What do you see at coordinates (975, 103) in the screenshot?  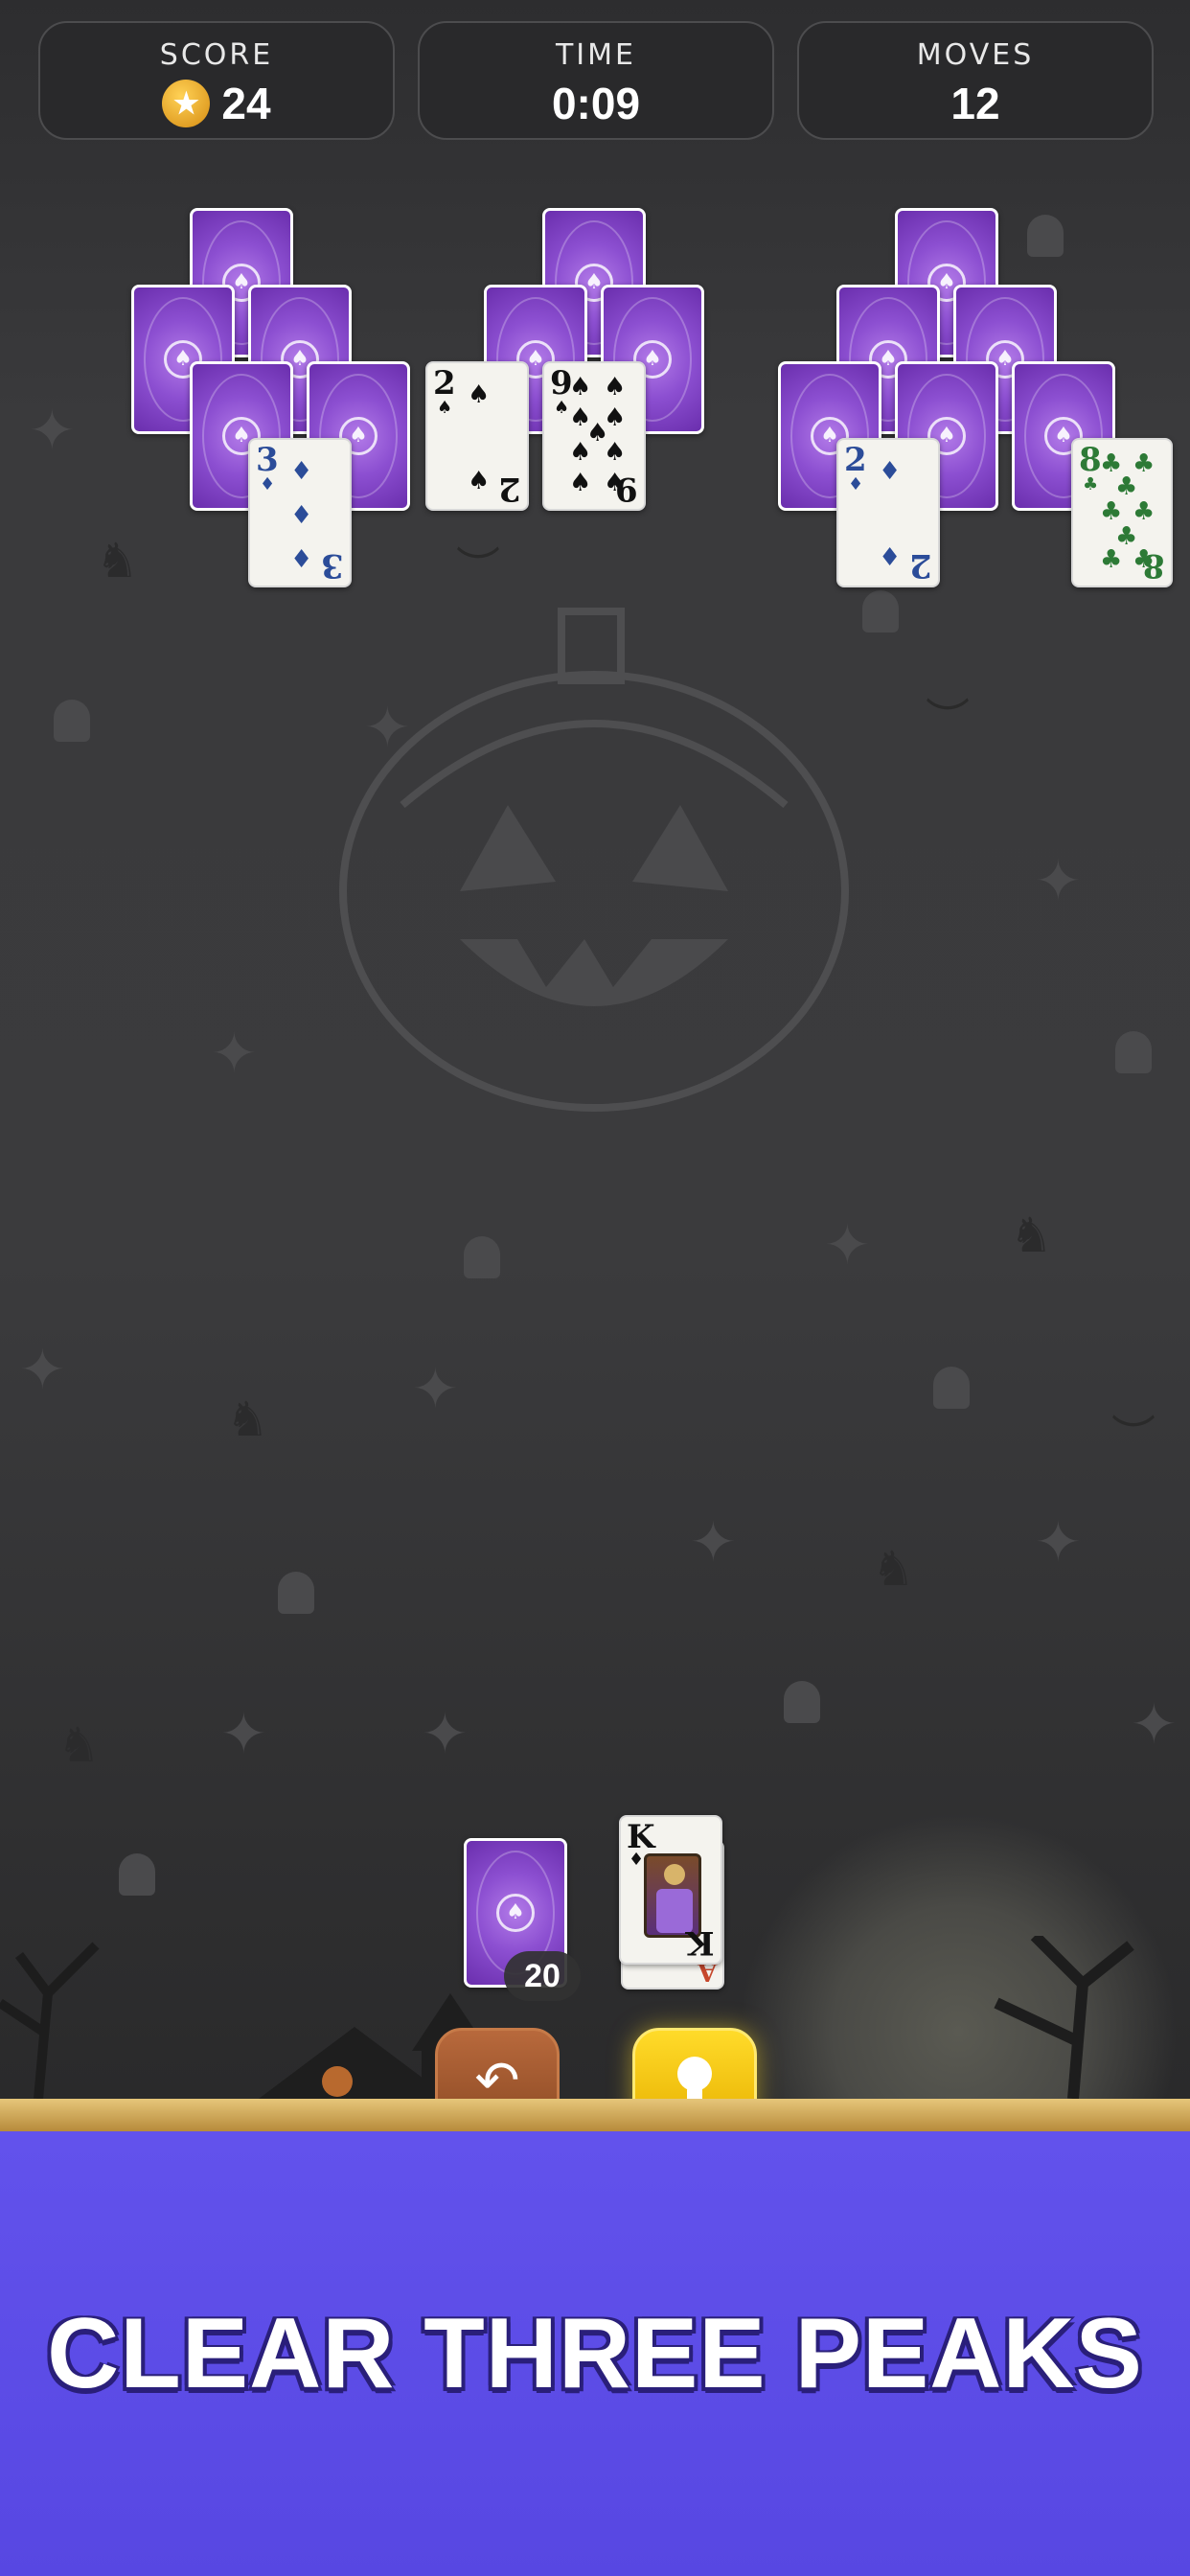 I see `moves-value: 12` at bounding box center [975, 103].